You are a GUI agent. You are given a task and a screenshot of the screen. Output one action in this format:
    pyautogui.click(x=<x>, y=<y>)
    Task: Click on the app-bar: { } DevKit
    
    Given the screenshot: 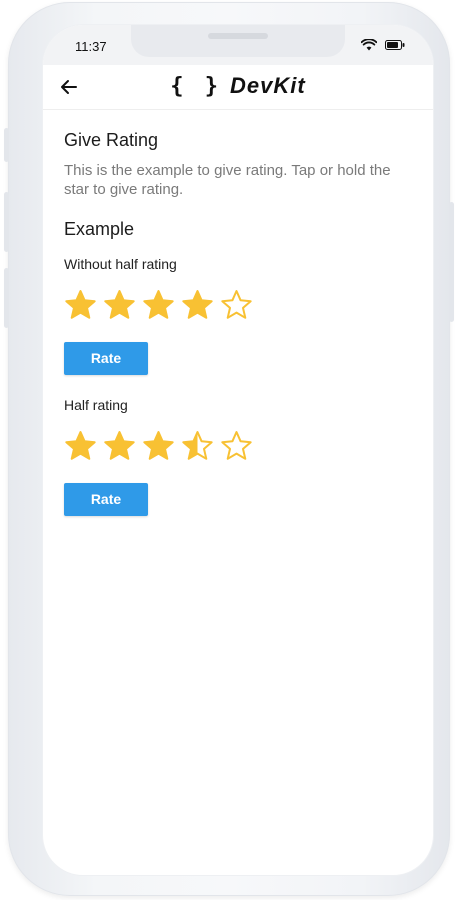 What is the action you would take?
    pyautogui.click(x=238, y=87)
    